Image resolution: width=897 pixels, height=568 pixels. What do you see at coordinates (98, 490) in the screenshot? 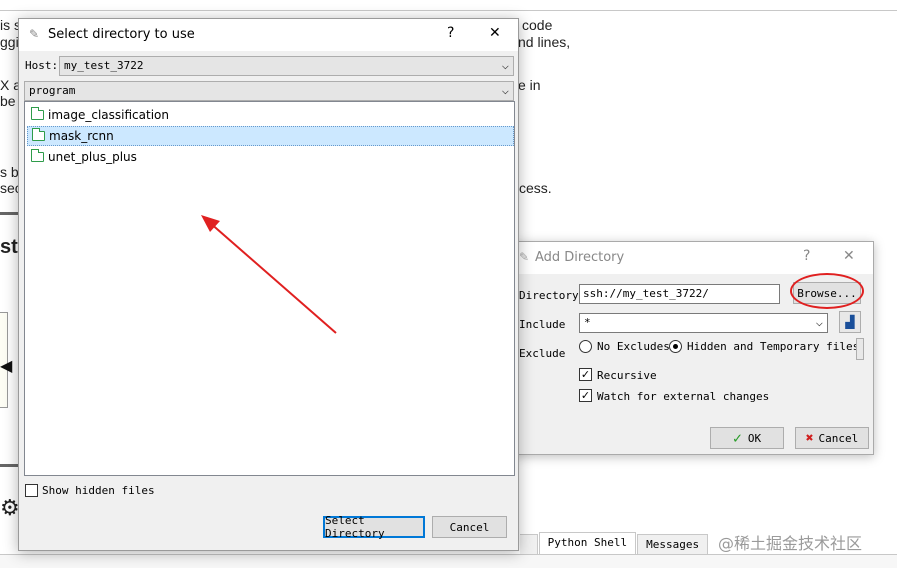
I see `show-hidden-label: Show hidden files` at bounding box center [98, 490].